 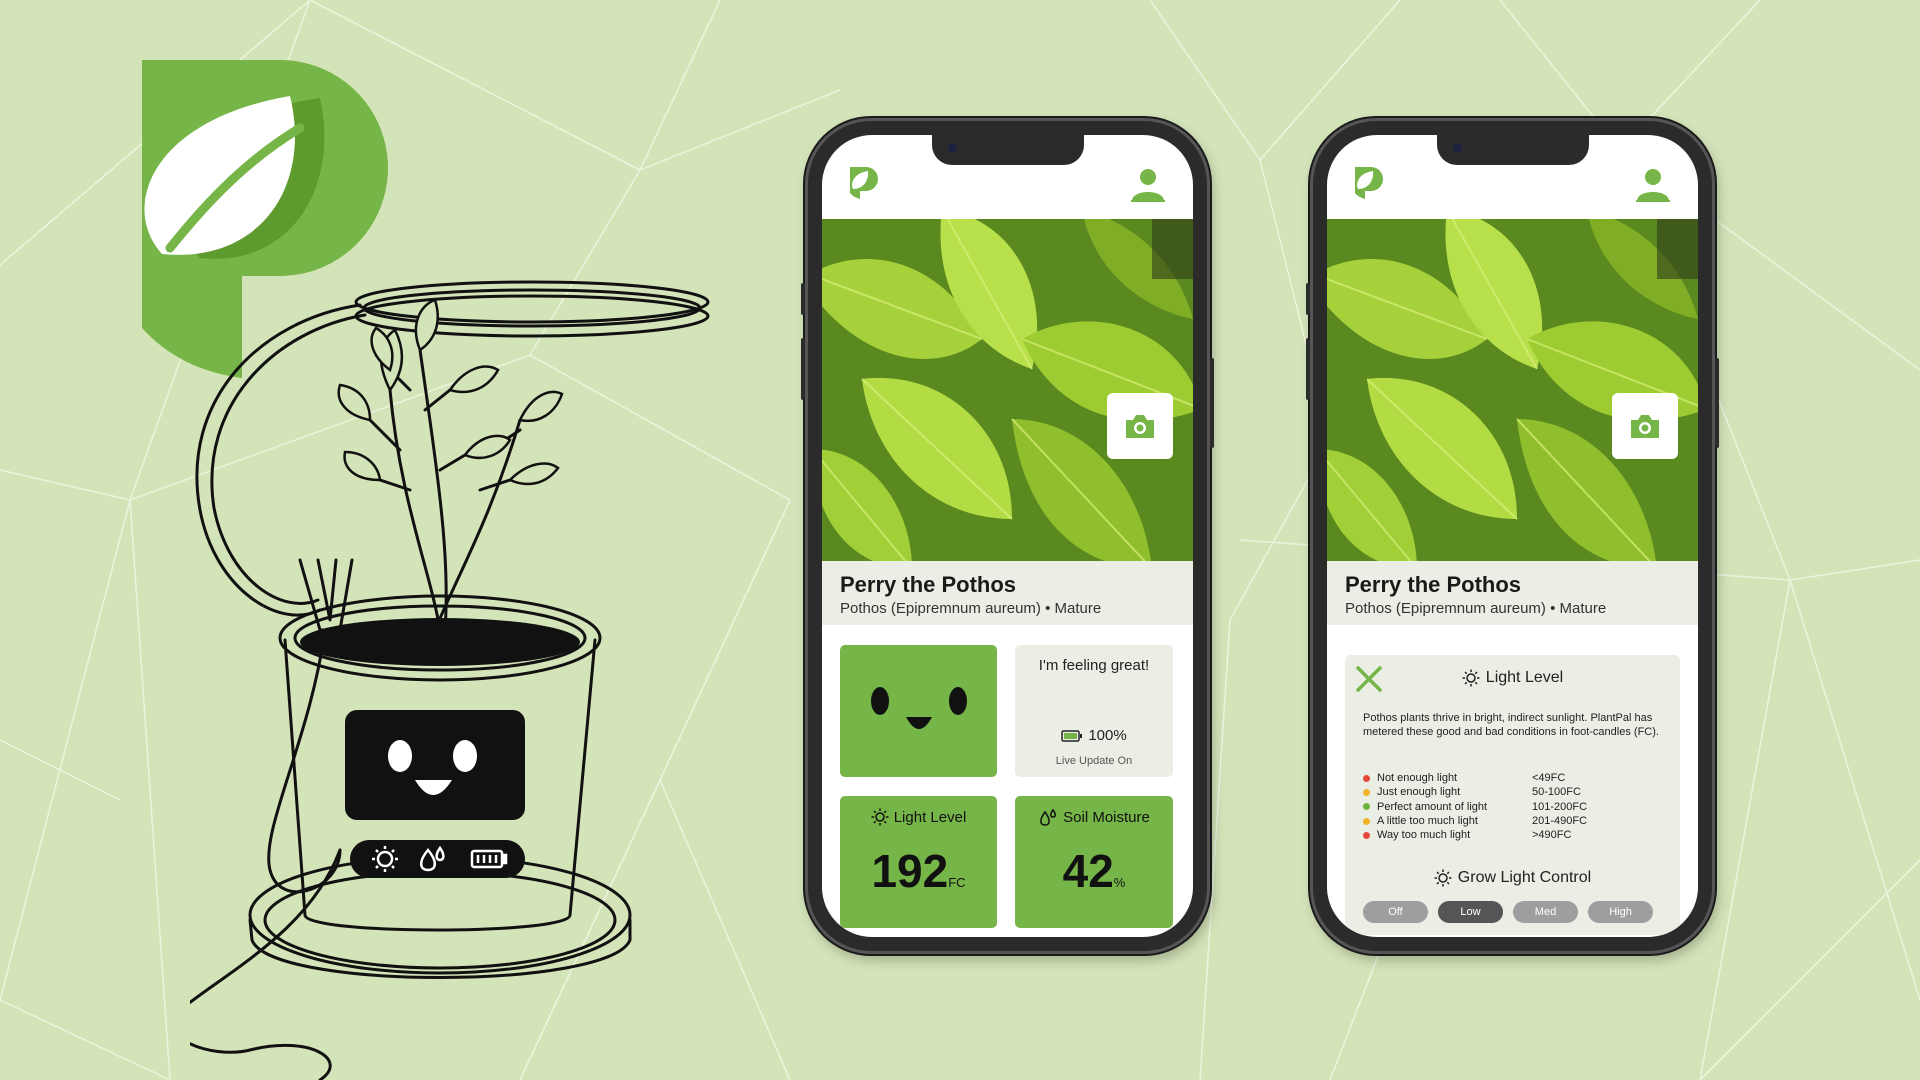 I want to click on grow-light-control-title: Grow Light Control, so click(x=1524, y=878).